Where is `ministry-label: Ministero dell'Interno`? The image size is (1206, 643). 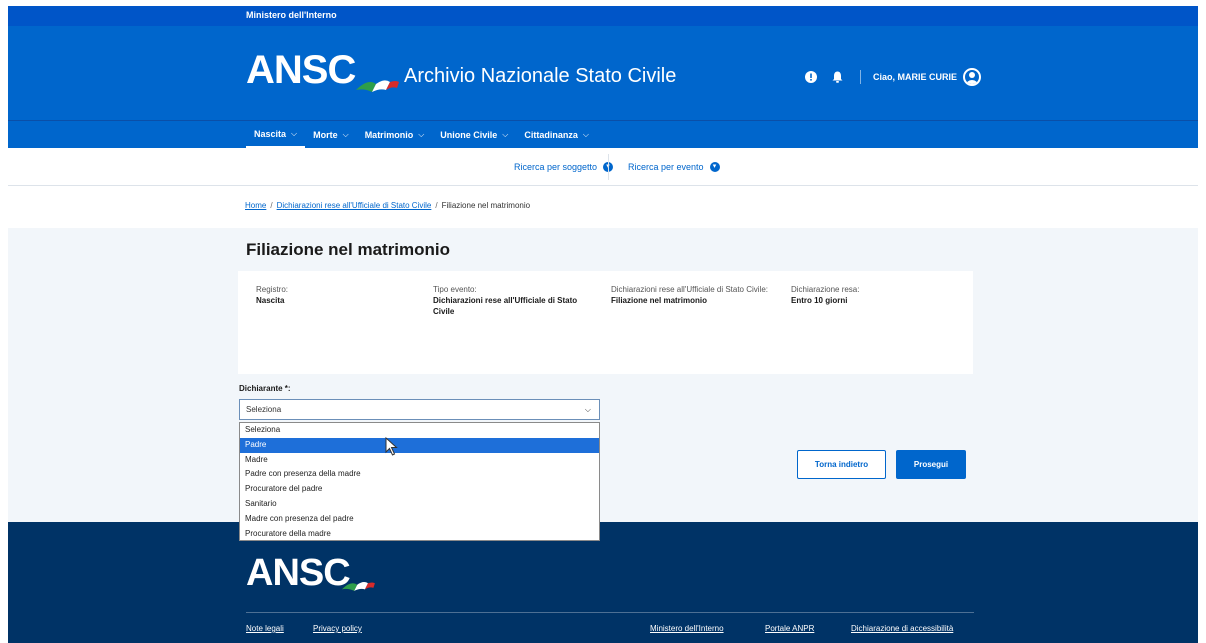 ministry-label: Ministero dell'Interno is located at coordinates (291, 15).